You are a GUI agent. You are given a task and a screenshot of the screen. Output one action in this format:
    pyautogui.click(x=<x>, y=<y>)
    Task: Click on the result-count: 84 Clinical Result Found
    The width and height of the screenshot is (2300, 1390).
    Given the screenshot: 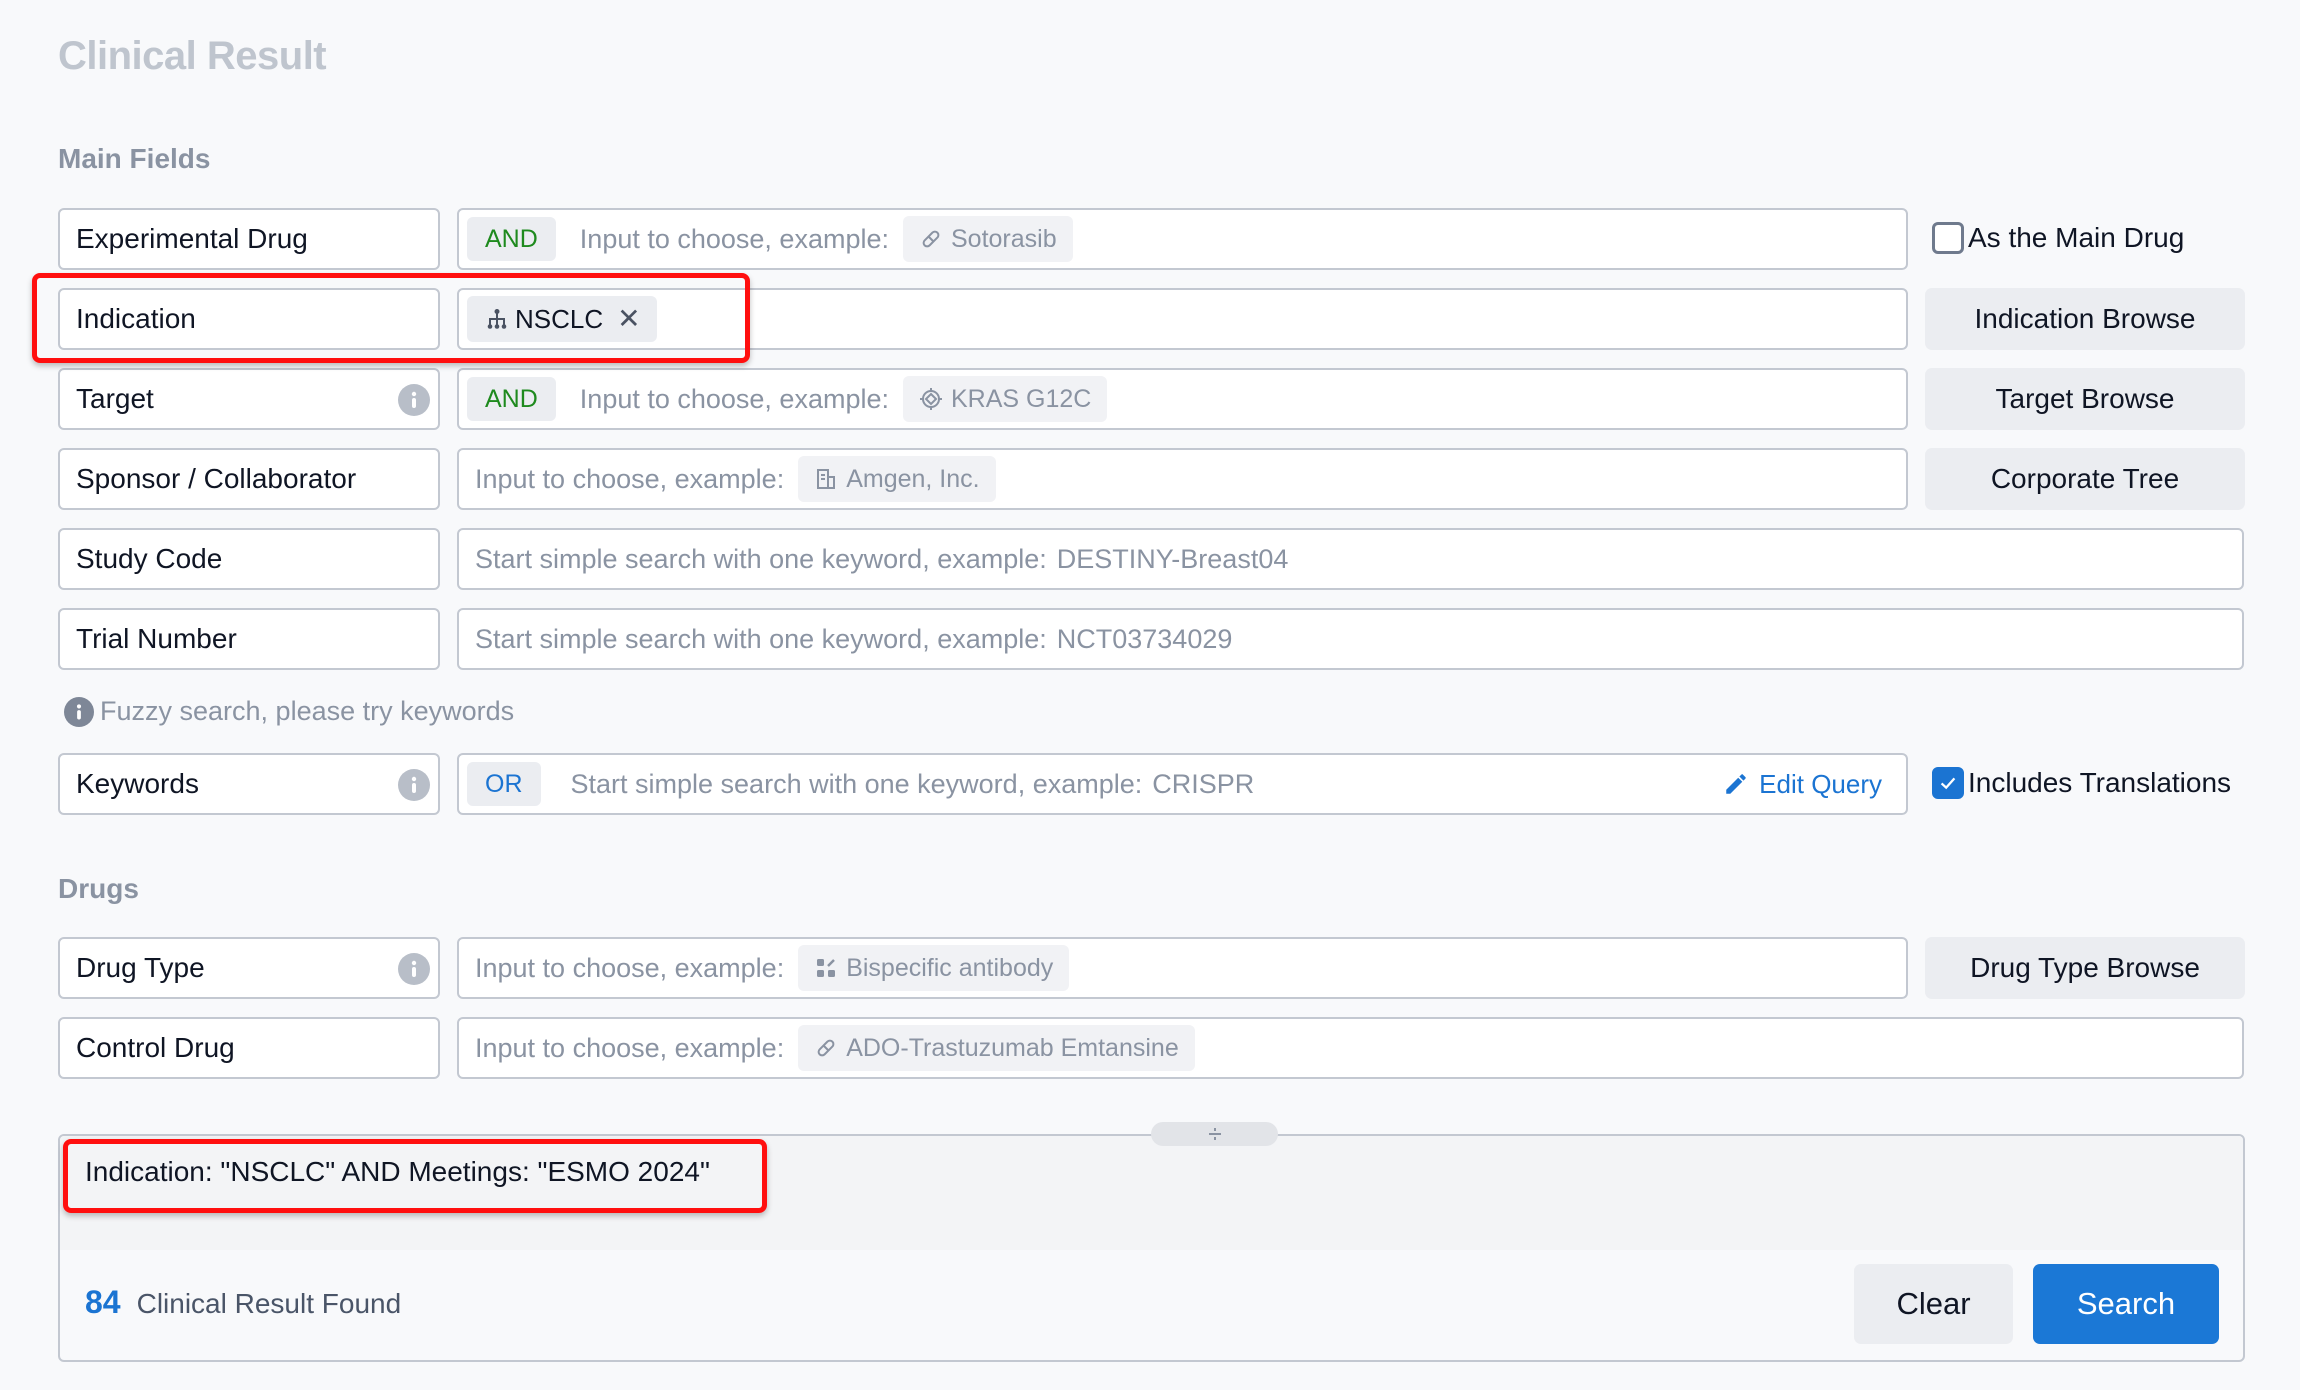 What is the action you would take?
    pyautogui.click(x=243, y=1302)
    